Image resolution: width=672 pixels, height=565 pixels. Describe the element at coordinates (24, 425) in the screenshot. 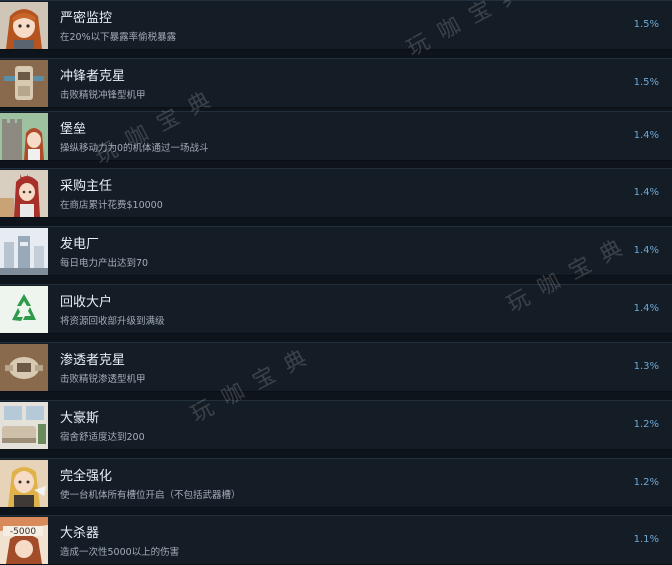

I see `room-icon` at that location.